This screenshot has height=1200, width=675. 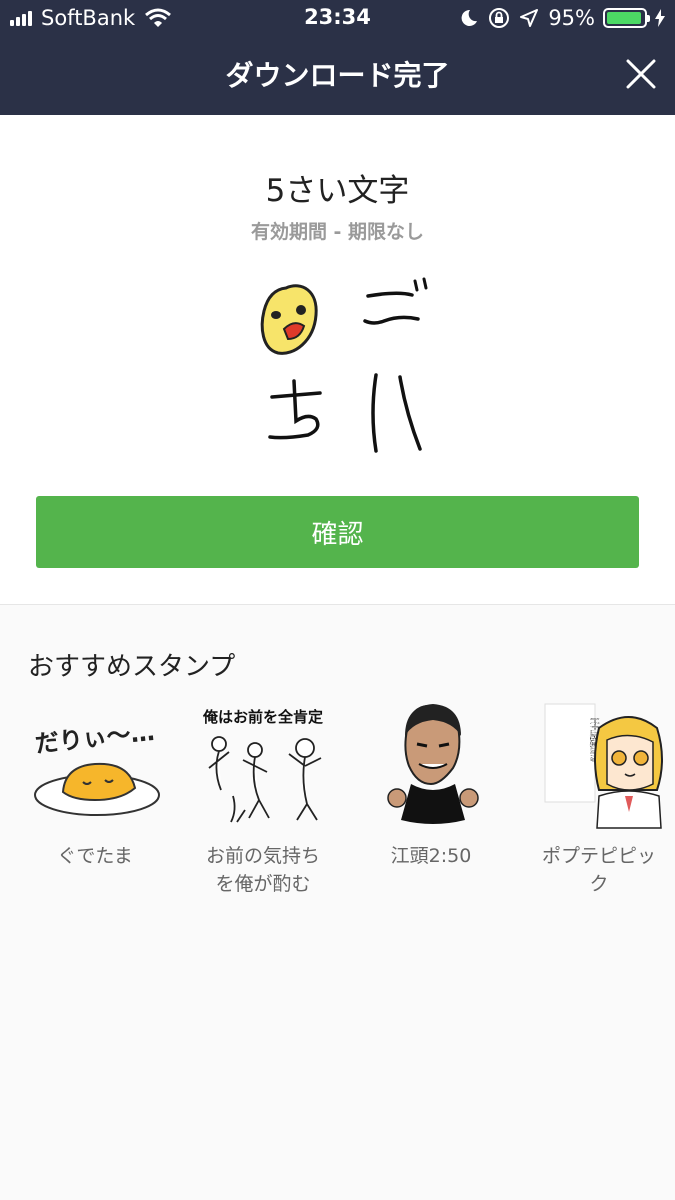 What do you see at coordinates (571, 18) in the screenshot?
I see `battery-percent: 95%` at bounding box center [571, 18].